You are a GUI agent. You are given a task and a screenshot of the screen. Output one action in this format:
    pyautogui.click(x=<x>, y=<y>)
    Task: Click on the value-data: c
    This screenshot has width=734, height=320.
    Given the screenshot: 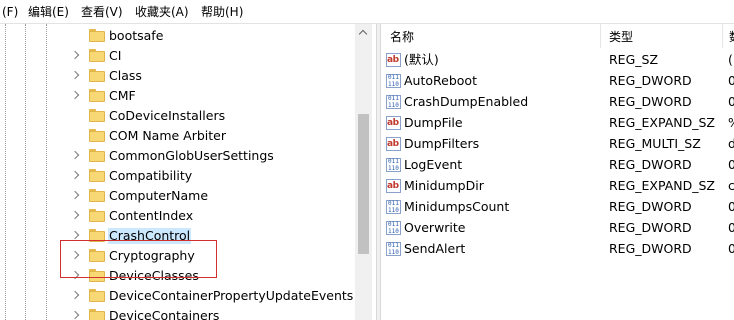 What is the action you would take?
    pyautogui.click(x=731, y=185)
    